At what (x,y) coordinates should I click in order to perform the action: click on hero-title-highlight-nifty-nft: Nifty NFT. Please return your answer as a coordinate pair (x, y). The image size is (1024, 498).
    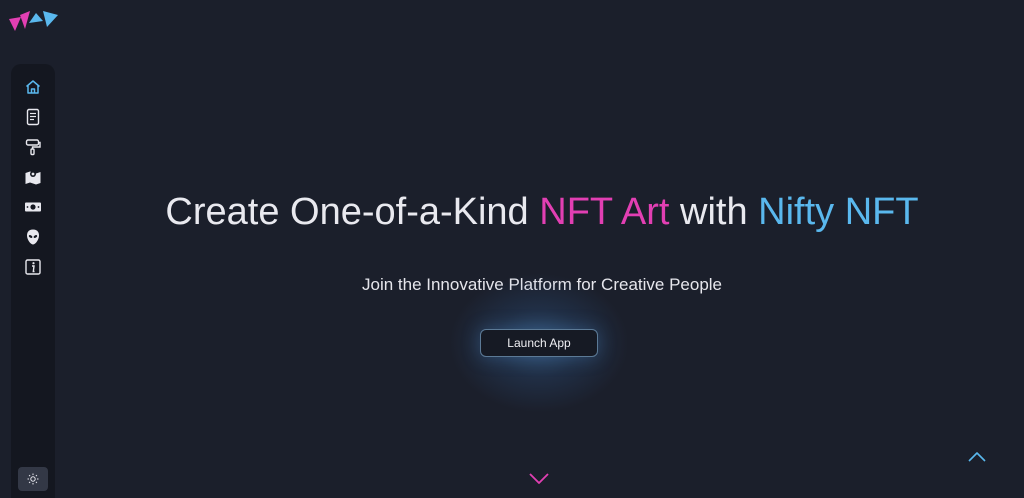
    Looking at the image, I should click on (838, 212).